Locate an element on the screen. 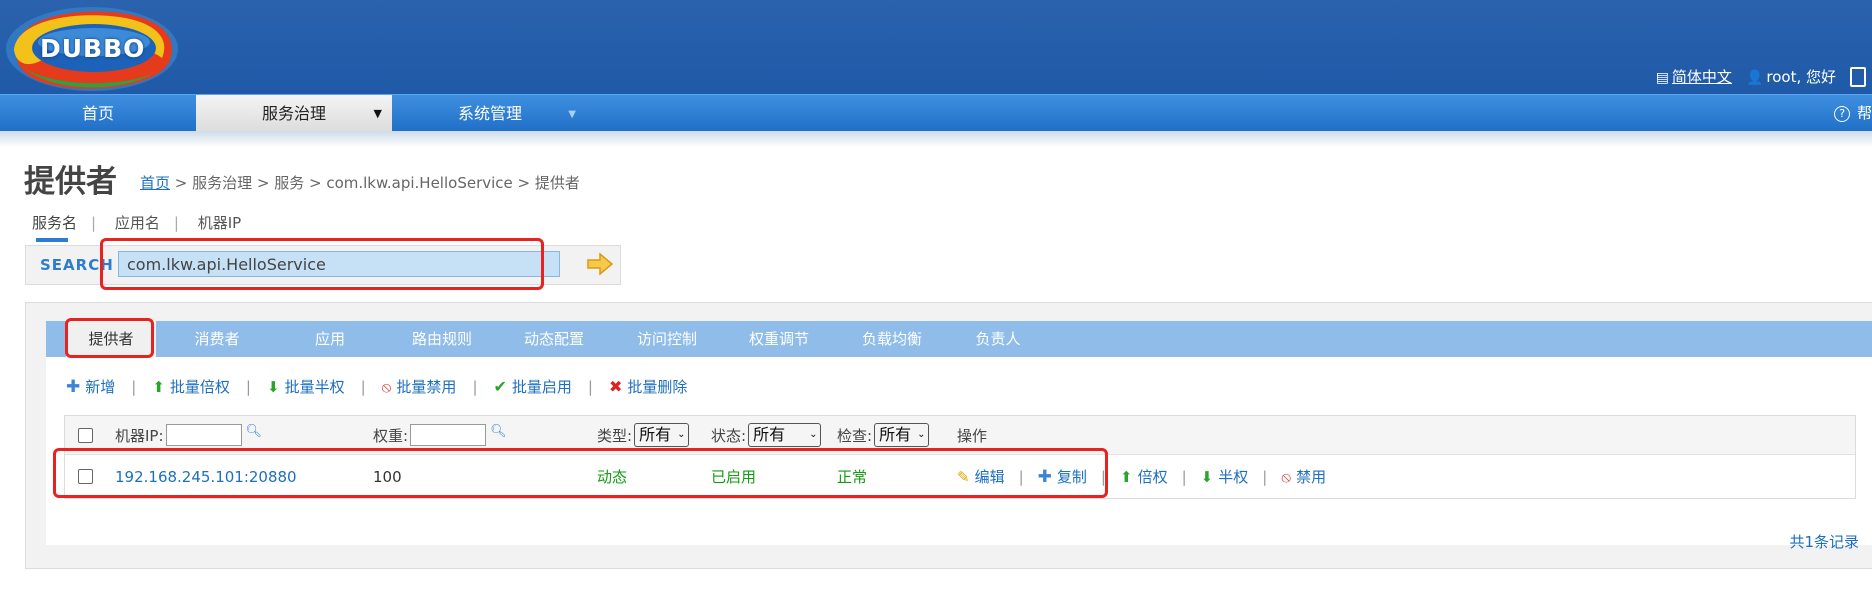  tab-weights: 权重调节 is located at coordinates (779, 339).